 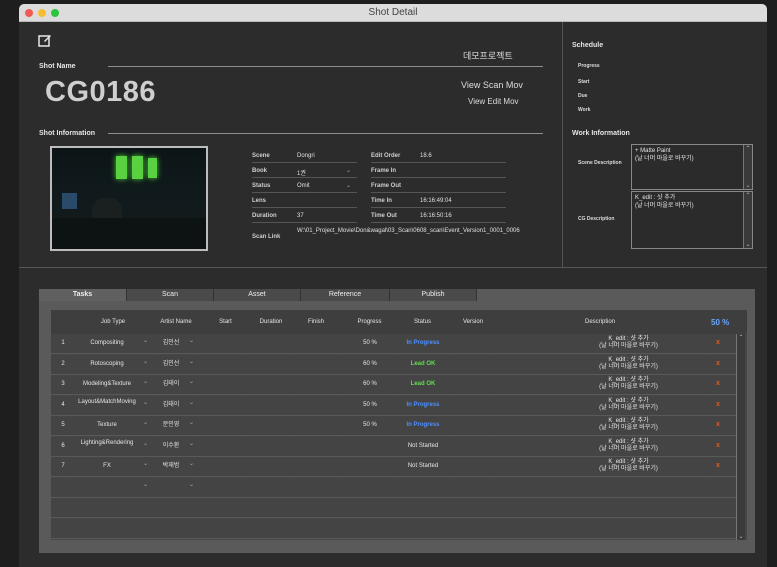 What do you see at coordinates (436, 216) in the screenshot?
I see `time-out-value: 16:16:50:16` at bounding box center [436, 216].